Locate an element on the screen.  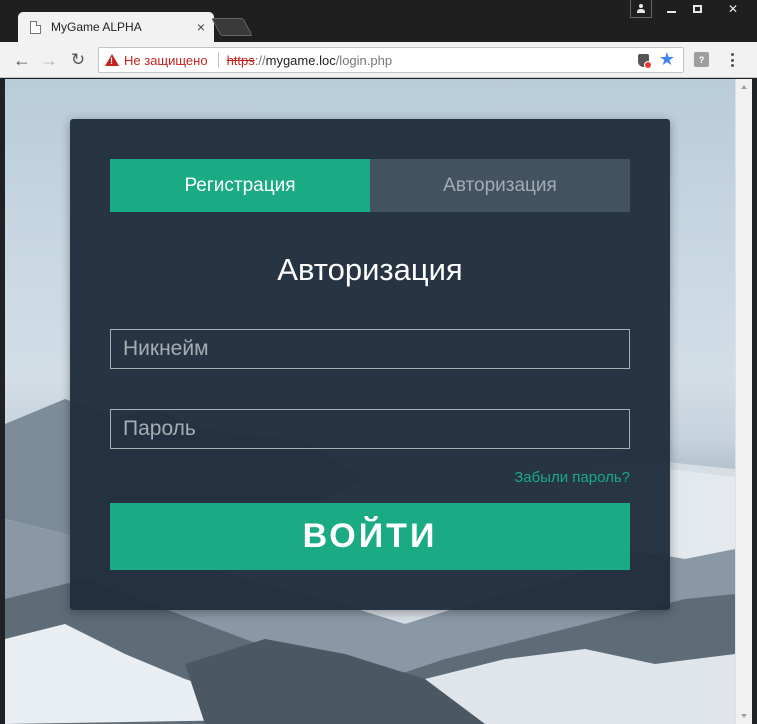
nickname-input is located at coordinates (370, 349).